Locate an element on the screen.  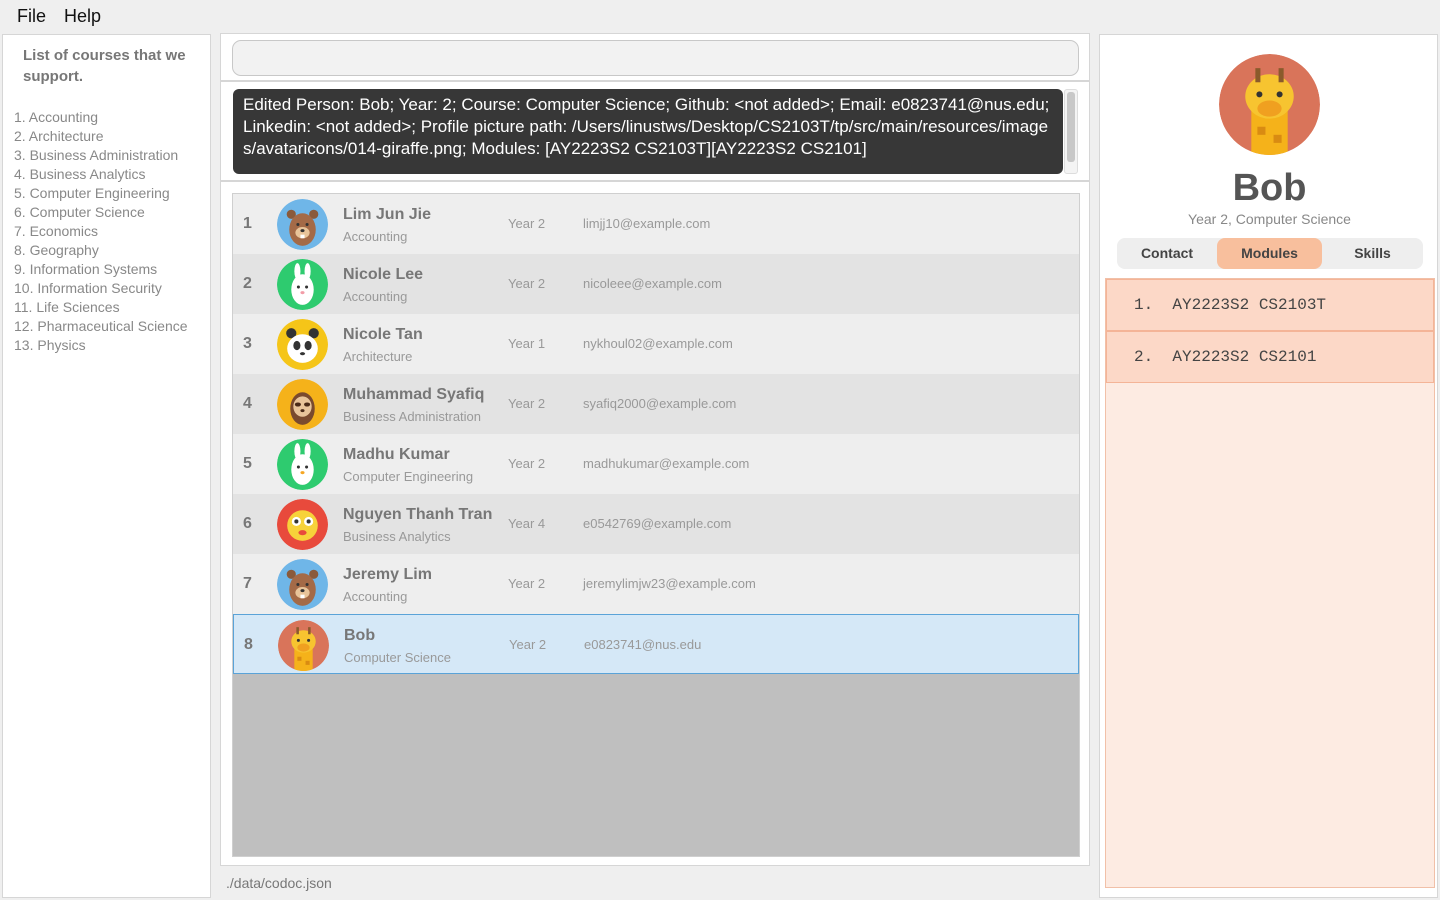
course-item: 12. Pharmaceutical Science is located at coordinates (101, 326).